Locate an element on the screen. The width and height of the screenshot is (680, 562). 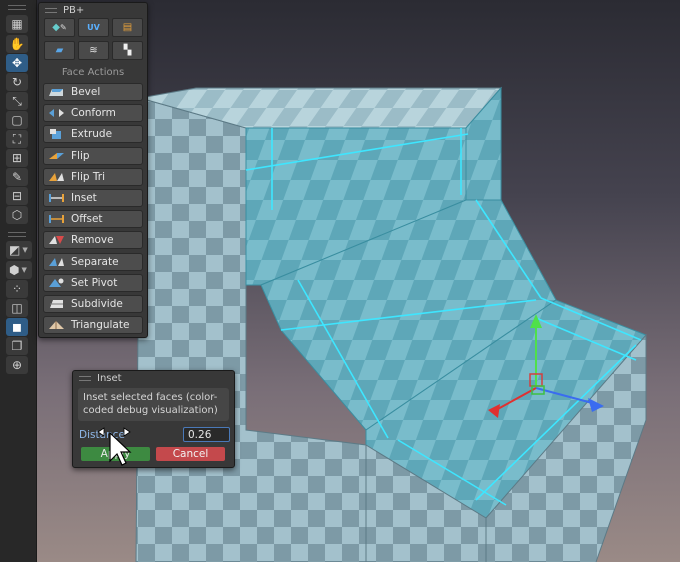
set-pivot-button: Set Pivot is located at coordinates (93, 282).